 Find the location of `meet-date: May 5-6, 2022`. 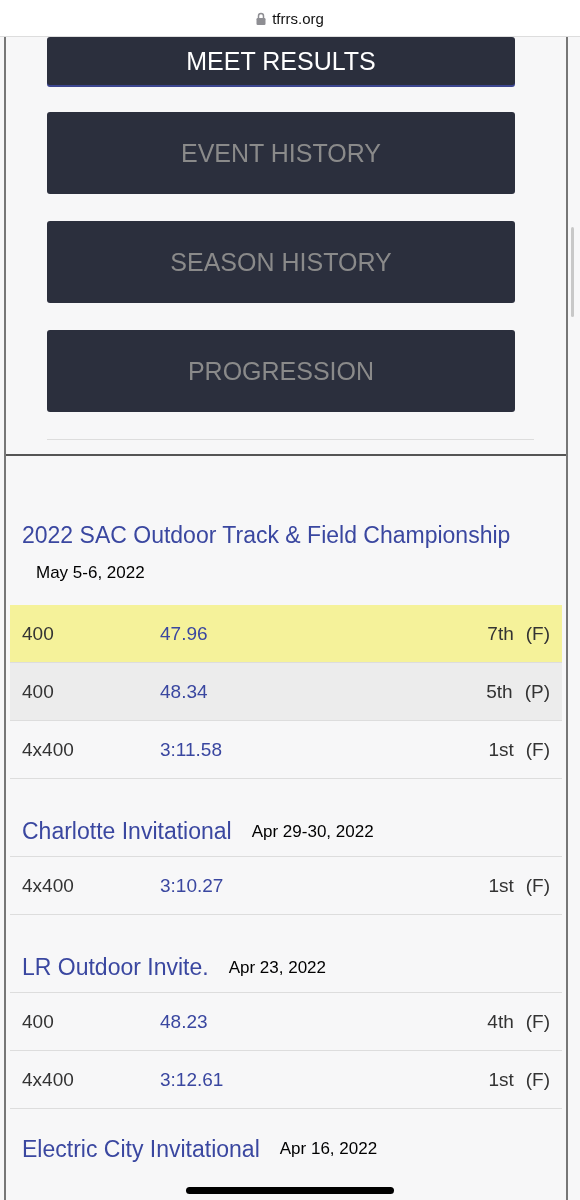

meet-date: May 5-6, 2022 is located at coordinates (90, 573).